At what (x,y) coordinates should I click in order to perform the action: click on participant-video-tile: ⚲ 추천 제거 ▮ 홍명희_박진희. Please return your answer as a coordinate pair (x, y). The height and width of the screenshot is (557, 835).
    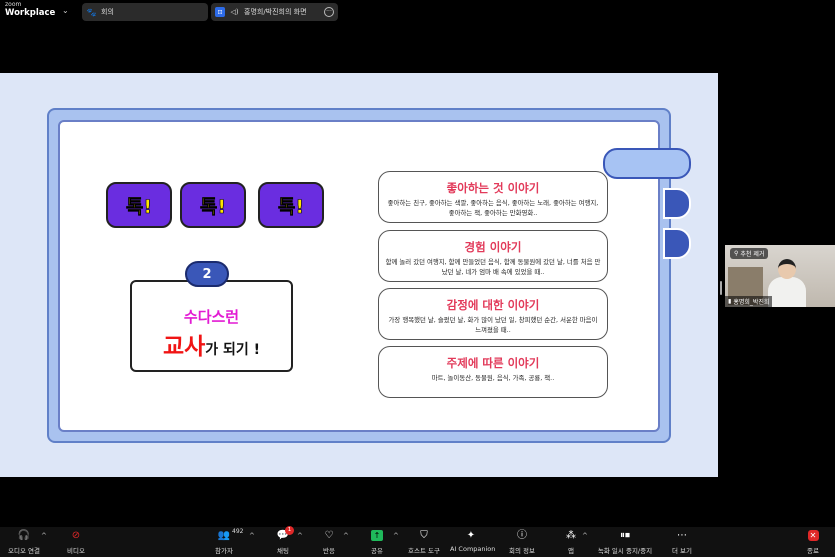
    Looking at the image, I should click on (780, 276).